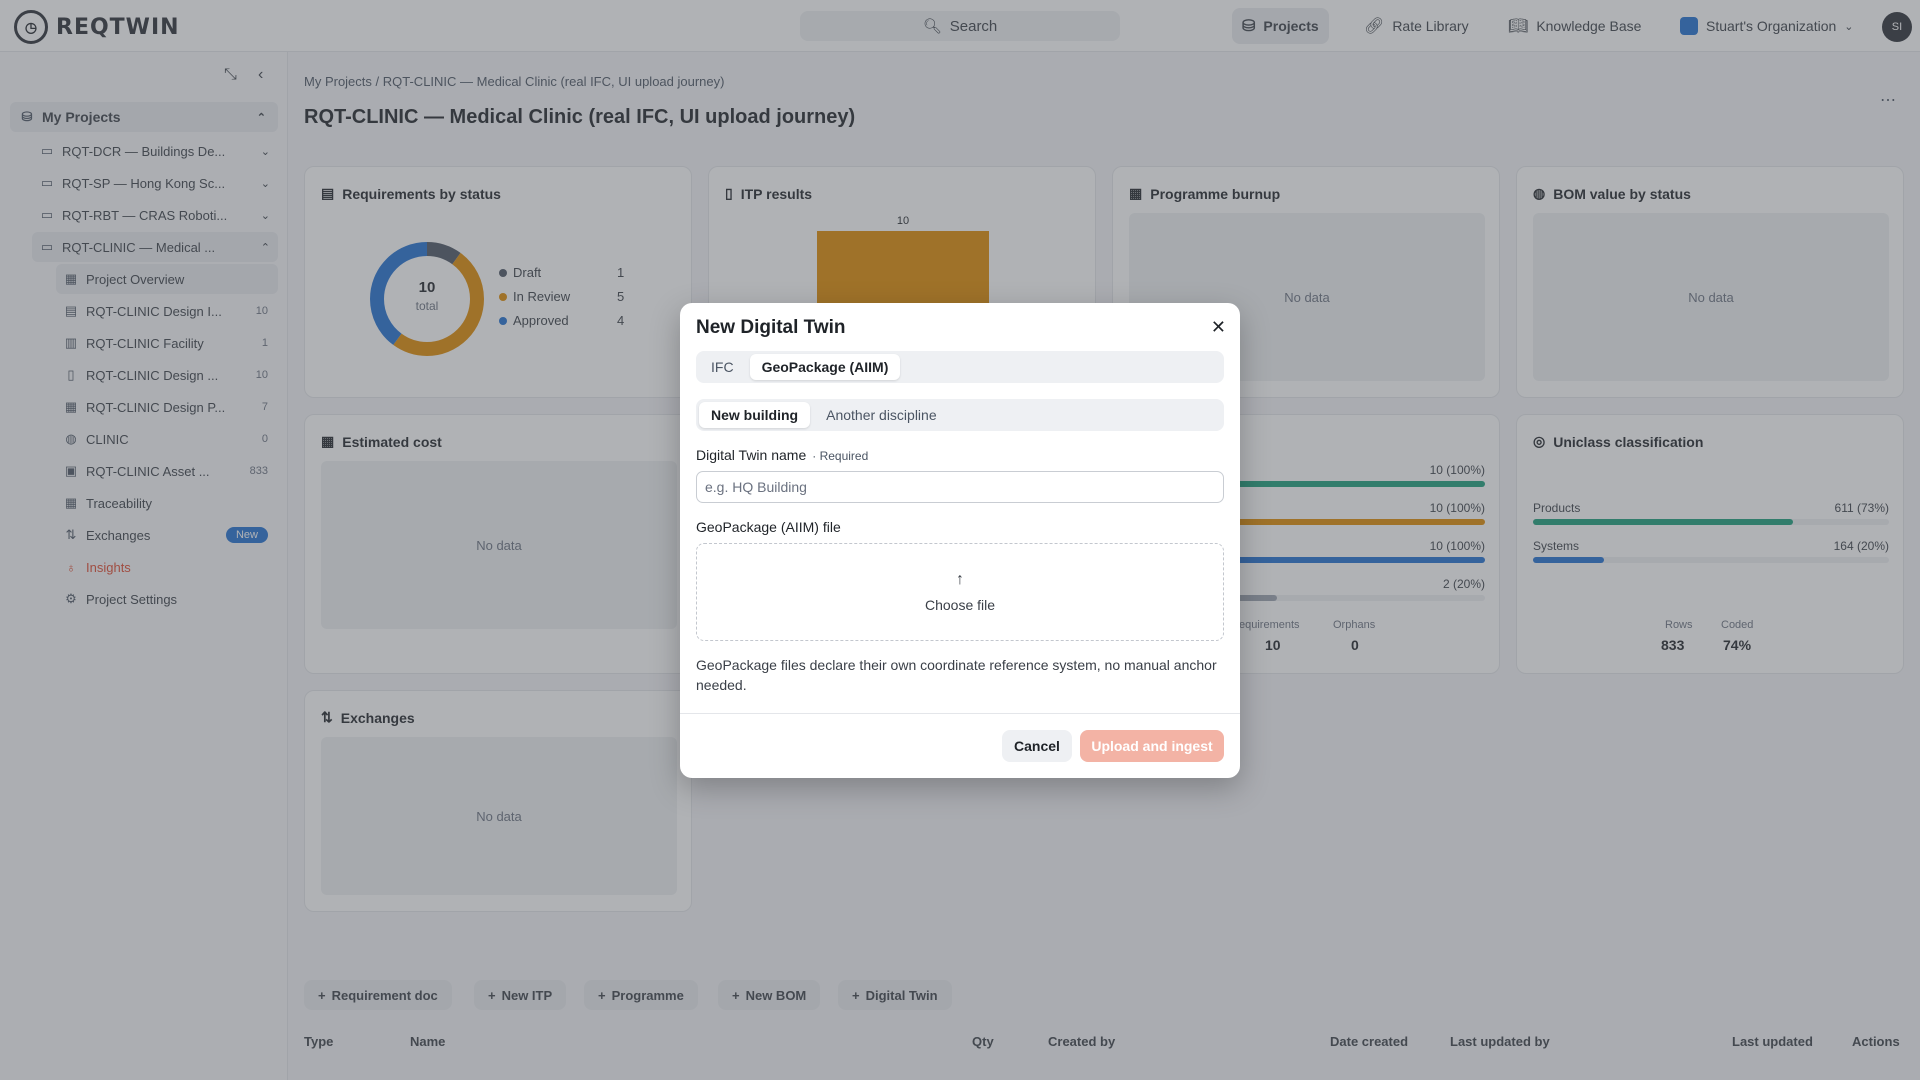 The width and height of the screenshot is (1920, 1080). I want to click on dialog-title: New Digital Twin, so click(771, 327).